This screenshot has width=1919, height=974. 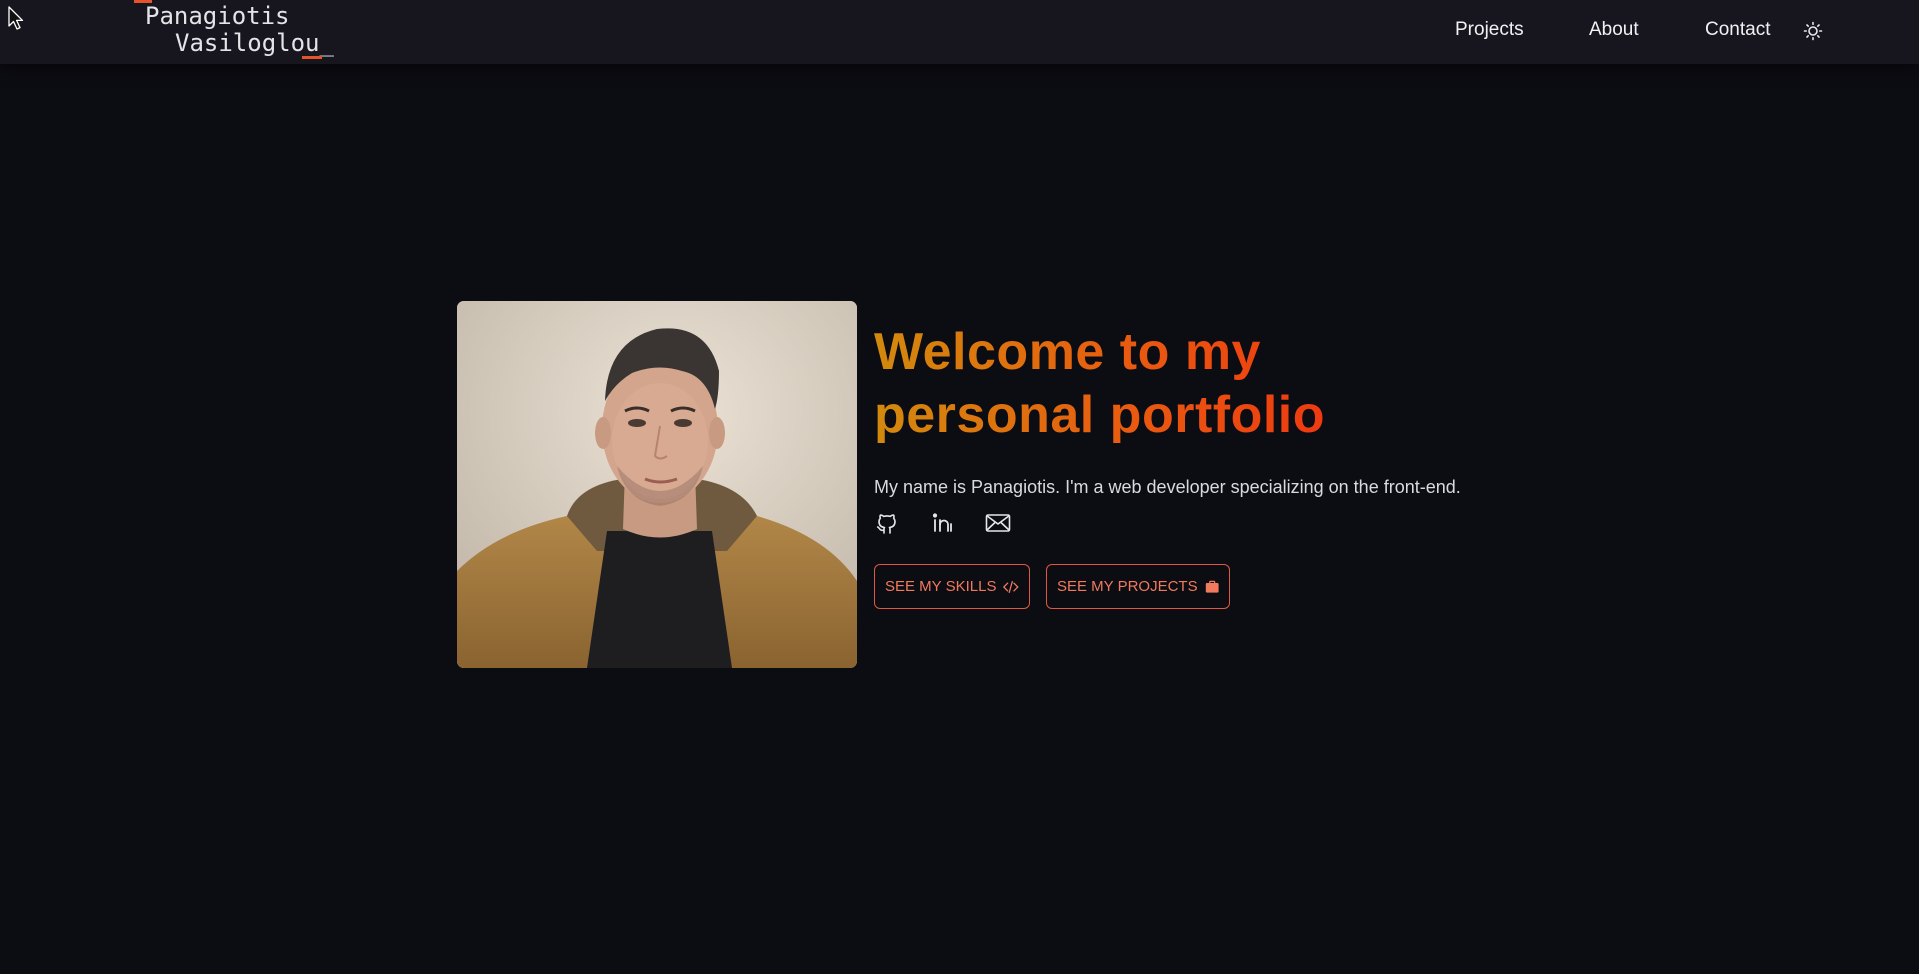 I want to click on profile-photo, so click(x=657, y=484).